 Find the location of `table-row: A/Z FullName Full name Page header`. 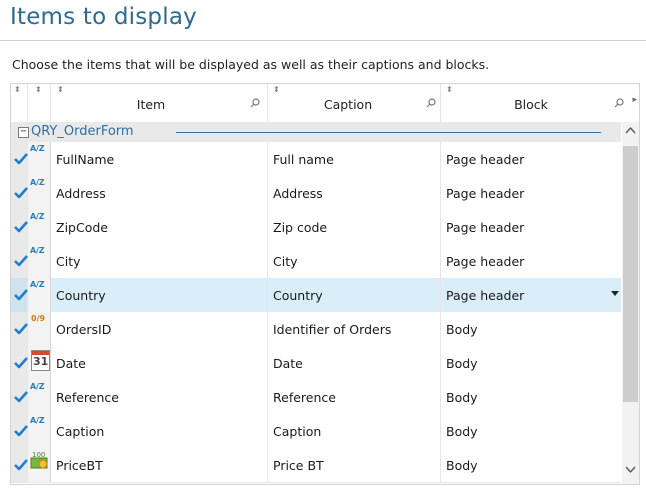

table-row: A/Z FullName Full name Page header is located at coordinates (316, 159).